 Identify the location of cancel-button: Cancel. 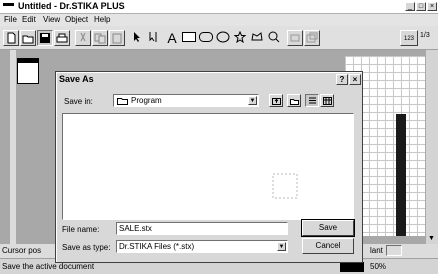
(328, 246).